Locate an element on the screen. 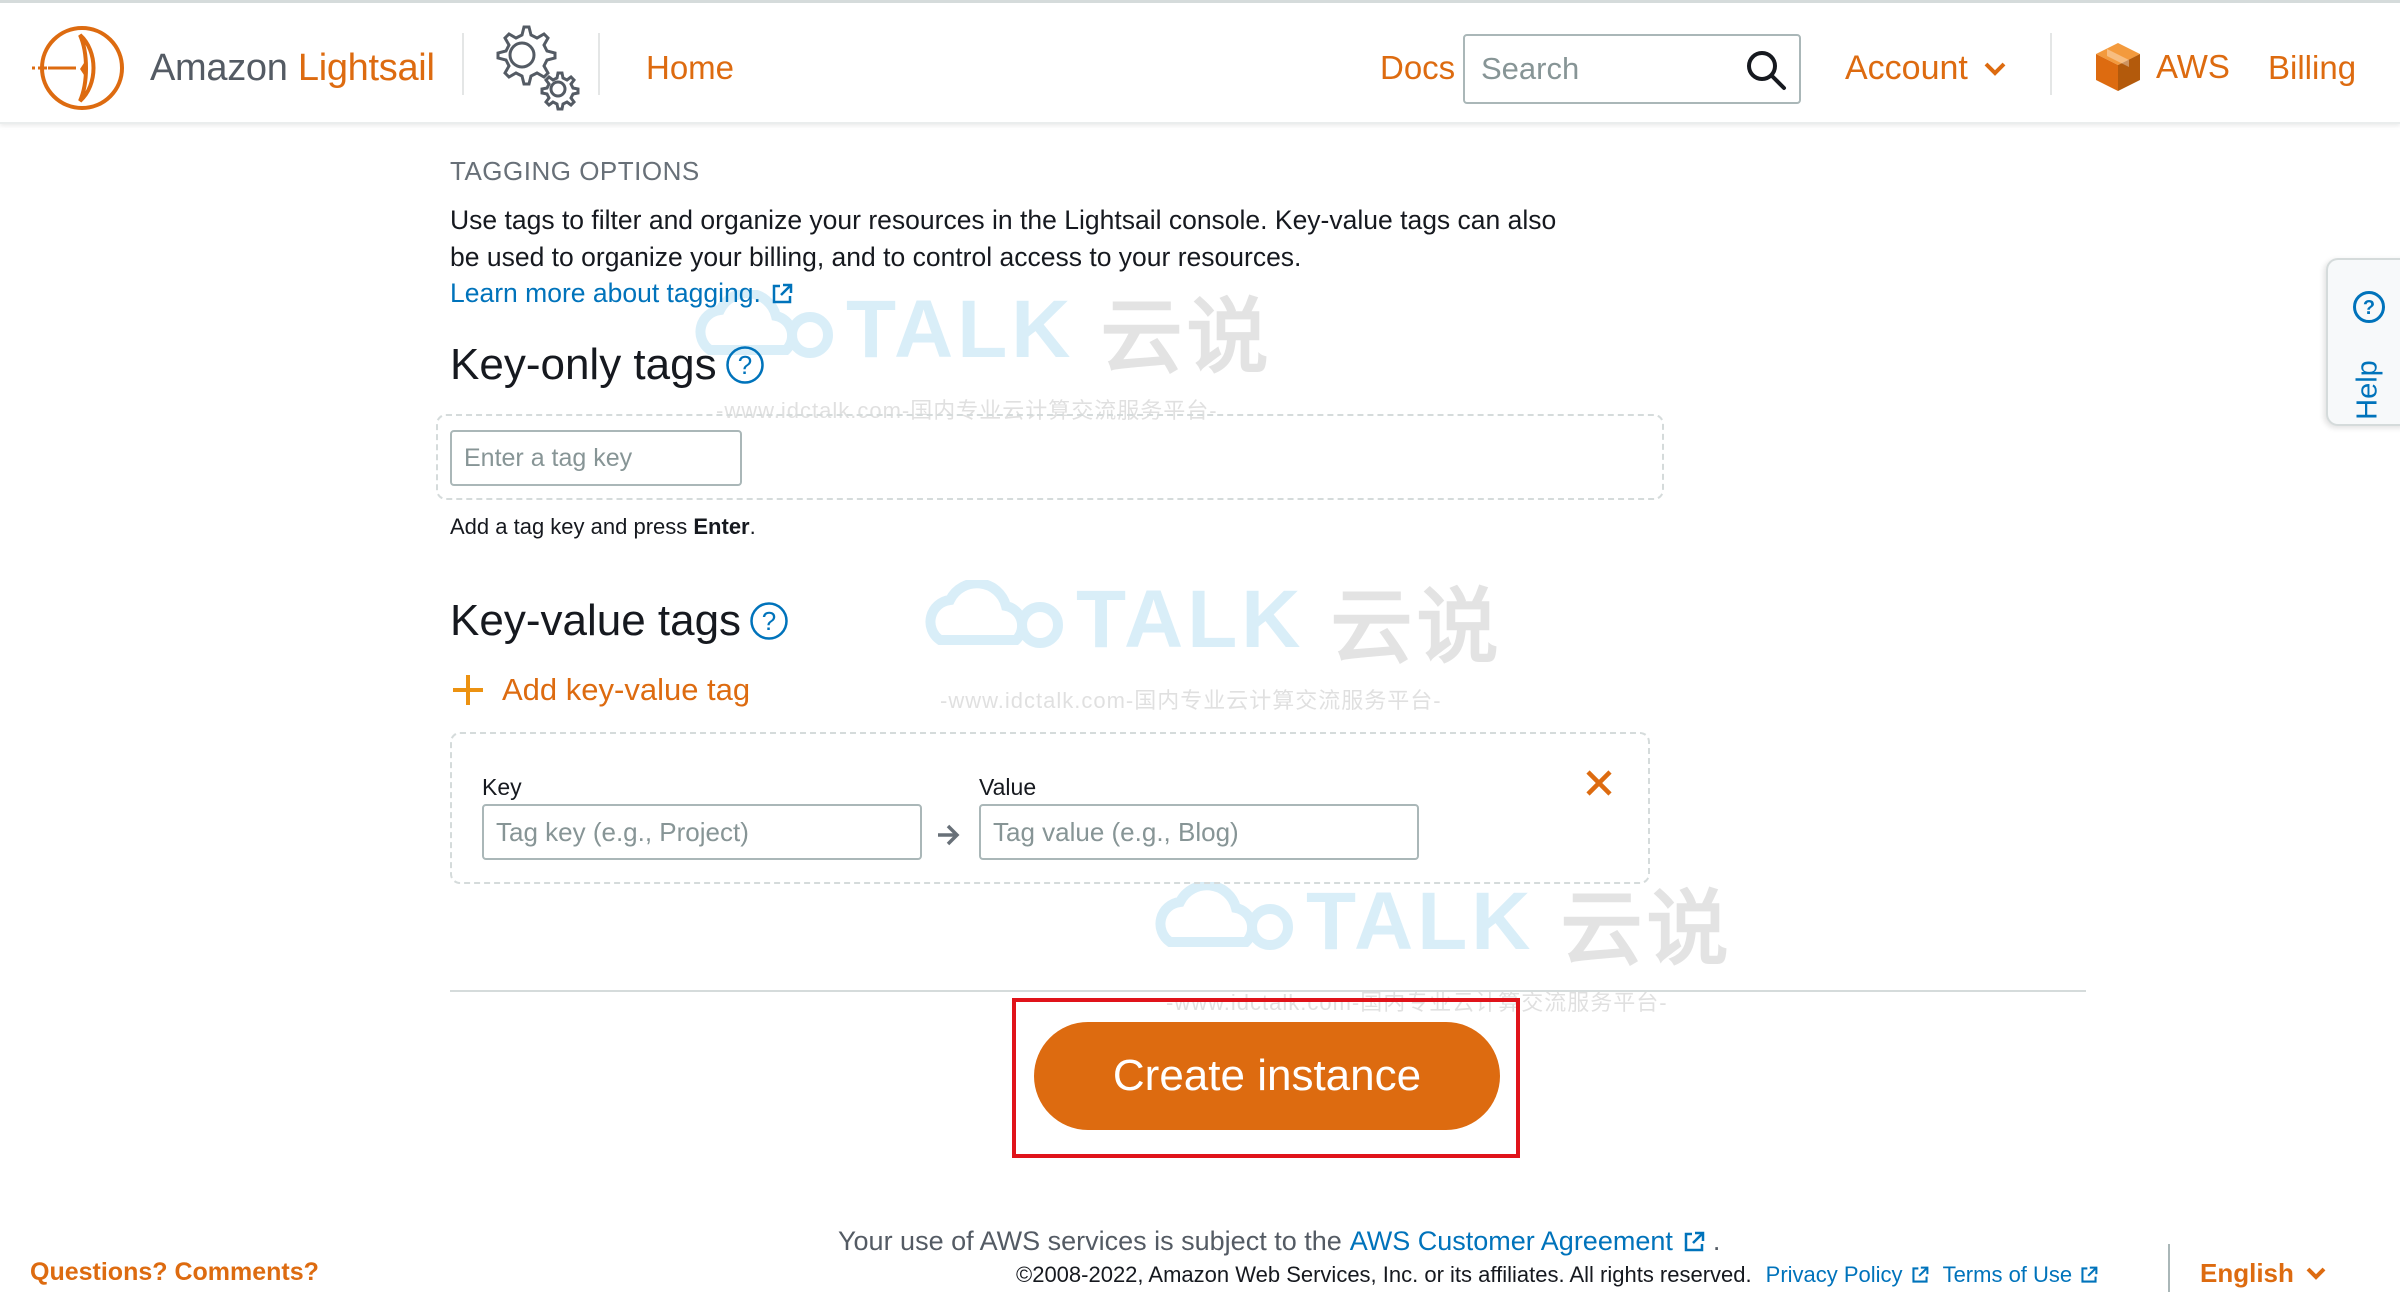 The width and height of the screenshot is (2400, 1308). search-input is located at coordinates (1600, 69).